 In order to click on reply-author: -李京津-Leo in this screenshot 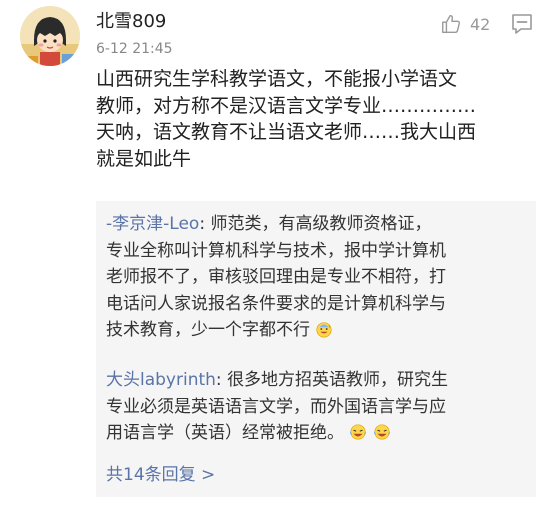, I will do `click(152, 224)`.